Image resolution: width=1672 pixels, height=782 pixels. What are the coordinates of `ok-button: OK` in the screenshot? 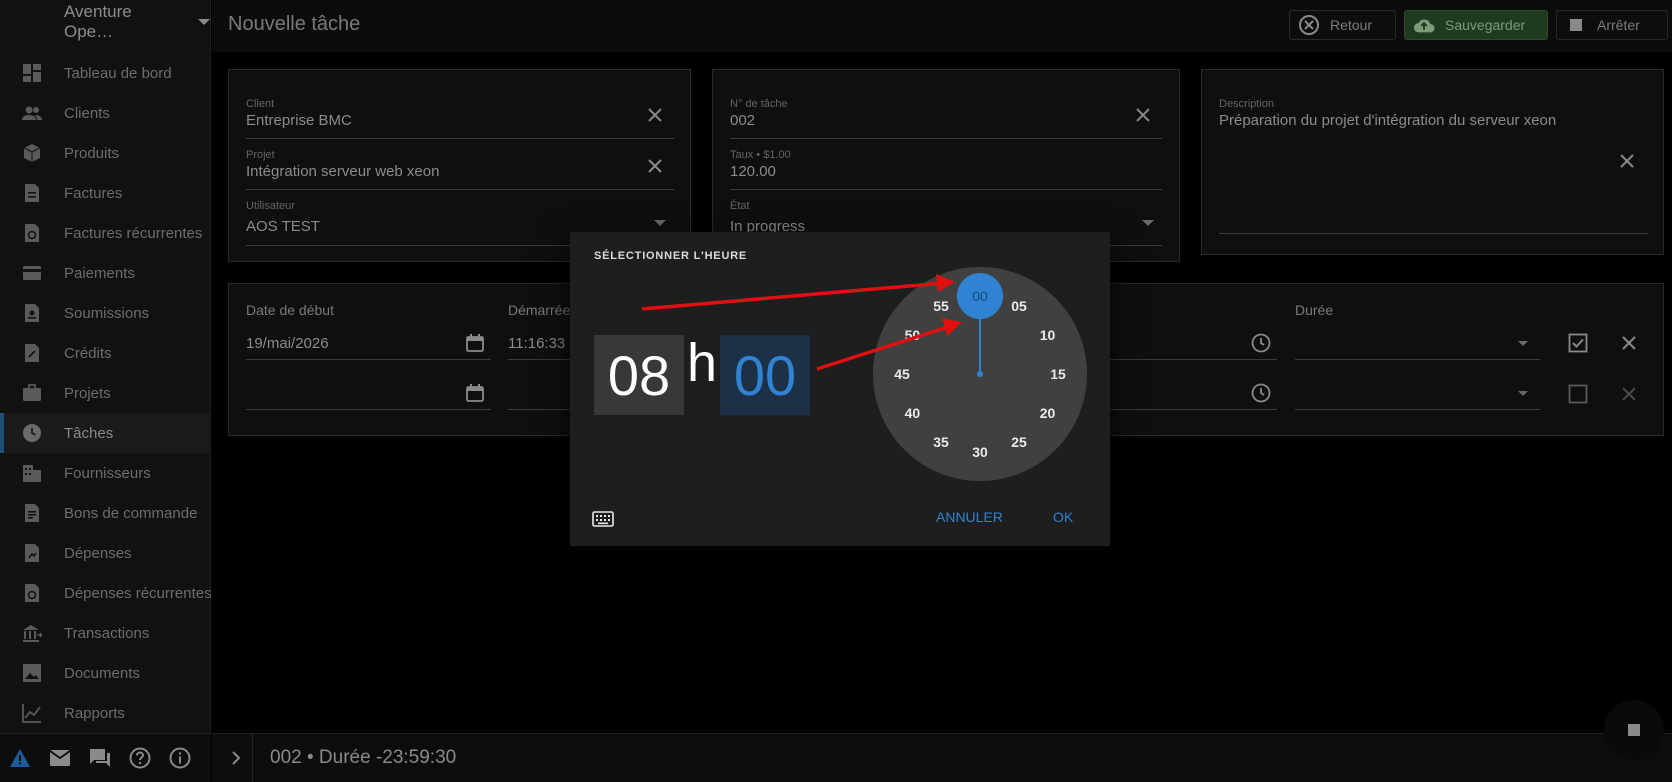 It's located at (1063, 517).